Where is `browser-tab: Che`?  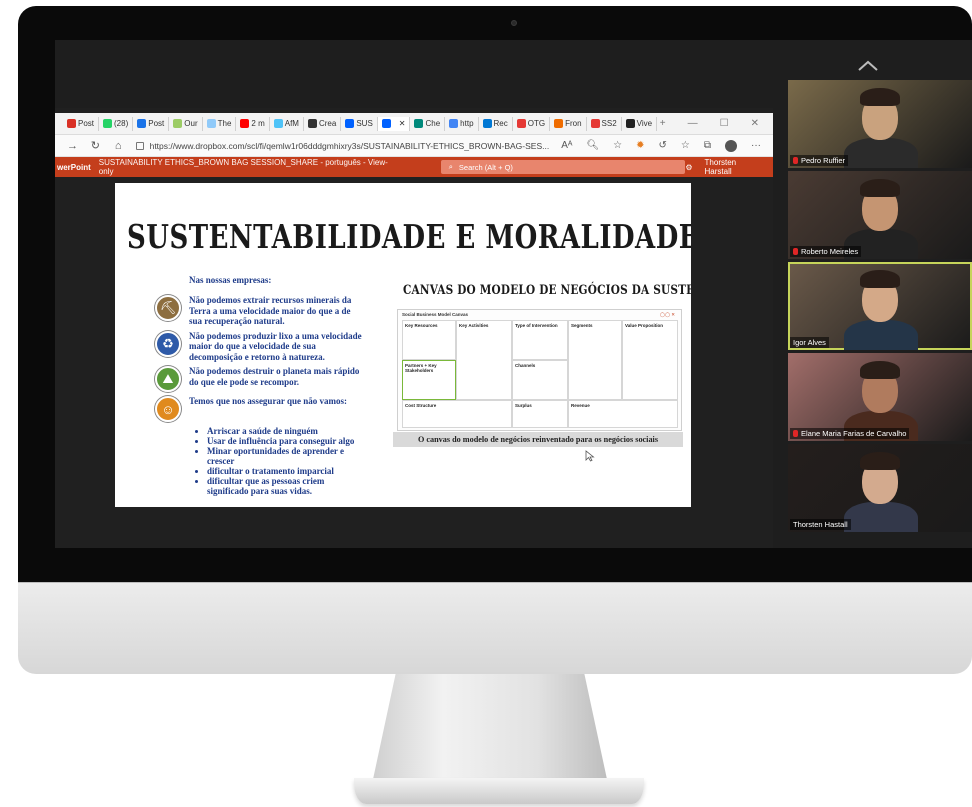 browser-tab: Che is located at coordinates (428, 123).